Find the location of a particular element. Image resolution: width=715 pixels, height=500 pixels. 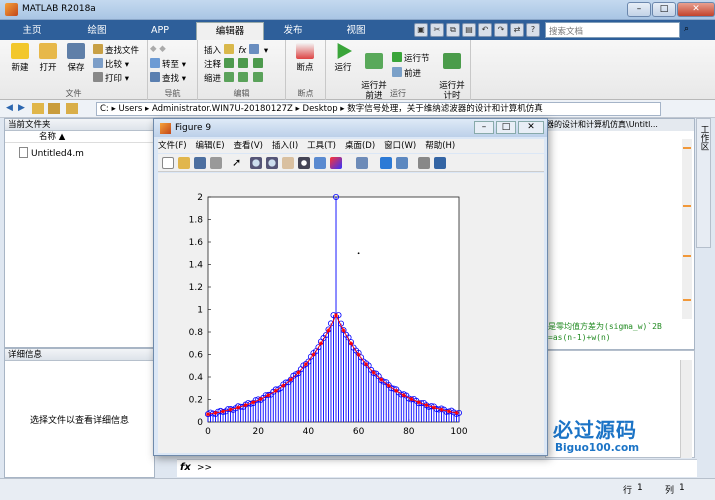

tab-1: 绘图 is located at coordinates (97, 31).